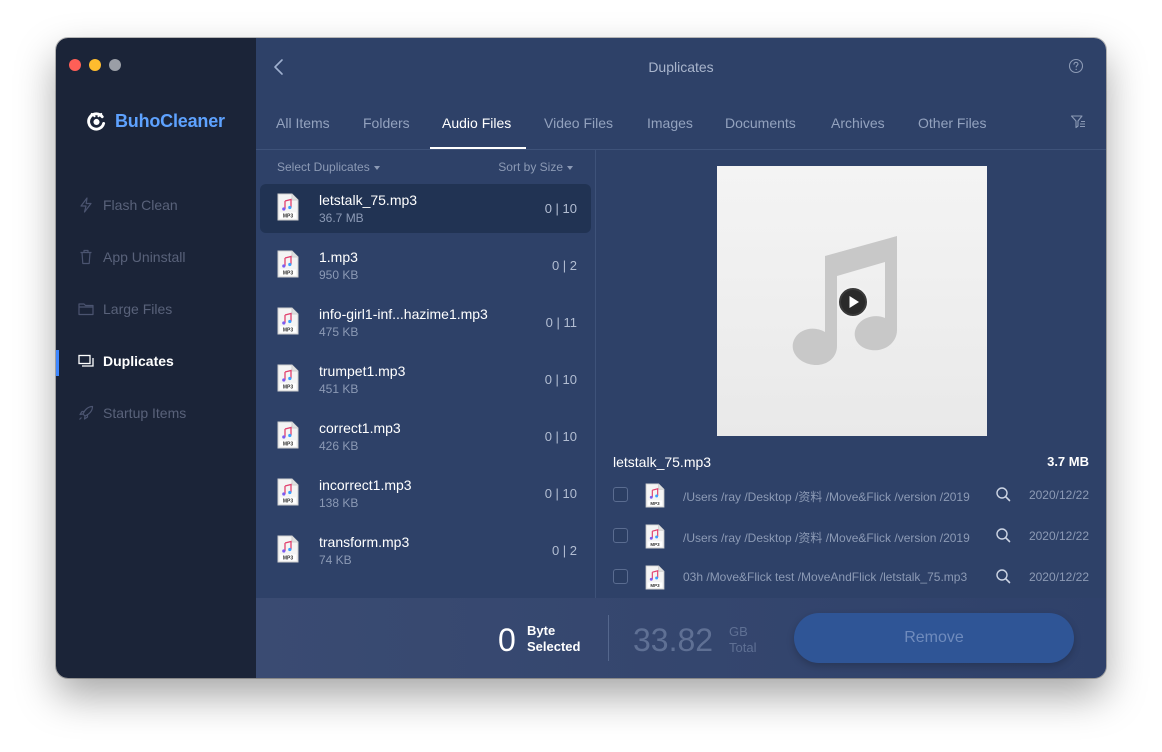 The image size is (1162, 752). I want to click on file-list-item: MP3 correct1.mp3 426 KB 0 | 10, so click(426, 439).